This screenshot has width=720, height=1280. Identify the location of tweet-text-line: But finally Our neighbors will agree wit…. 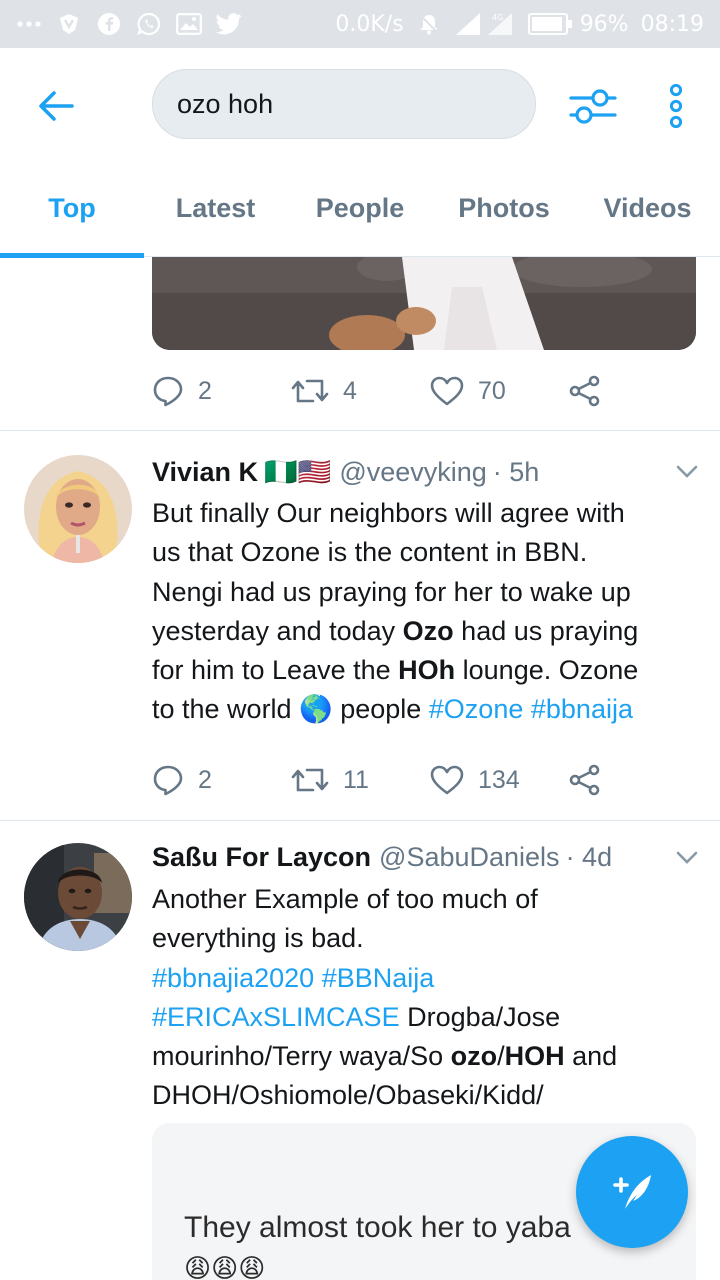
(424, 513).